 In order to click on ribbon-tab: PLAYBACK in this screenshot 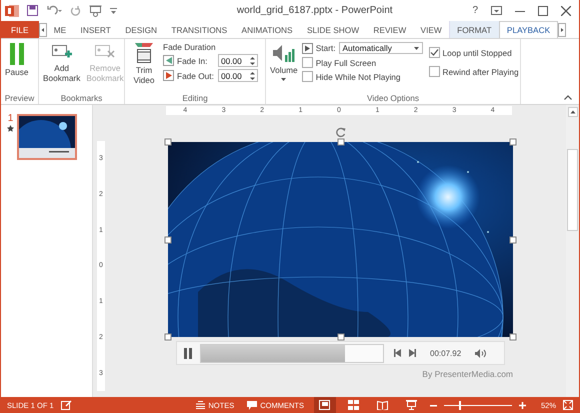, I will do `click(528, 29)`.